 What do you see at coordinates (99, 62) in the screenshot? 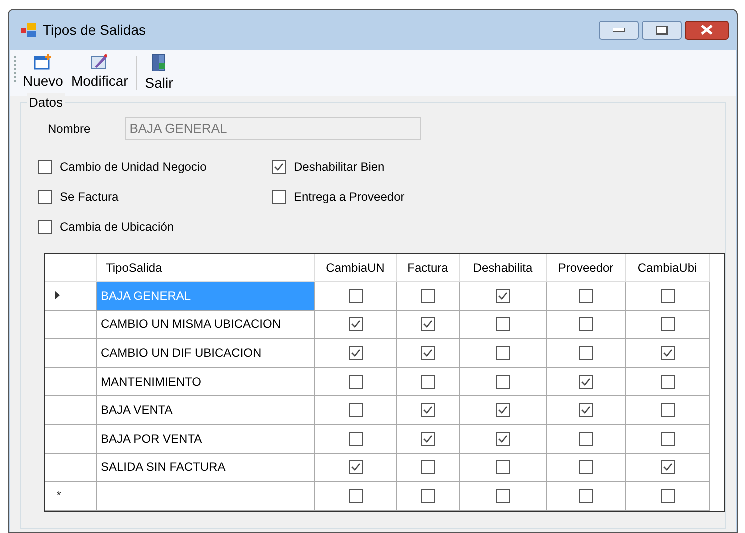
I see `pencil-edit-icon` at bounding box center [99, 62].